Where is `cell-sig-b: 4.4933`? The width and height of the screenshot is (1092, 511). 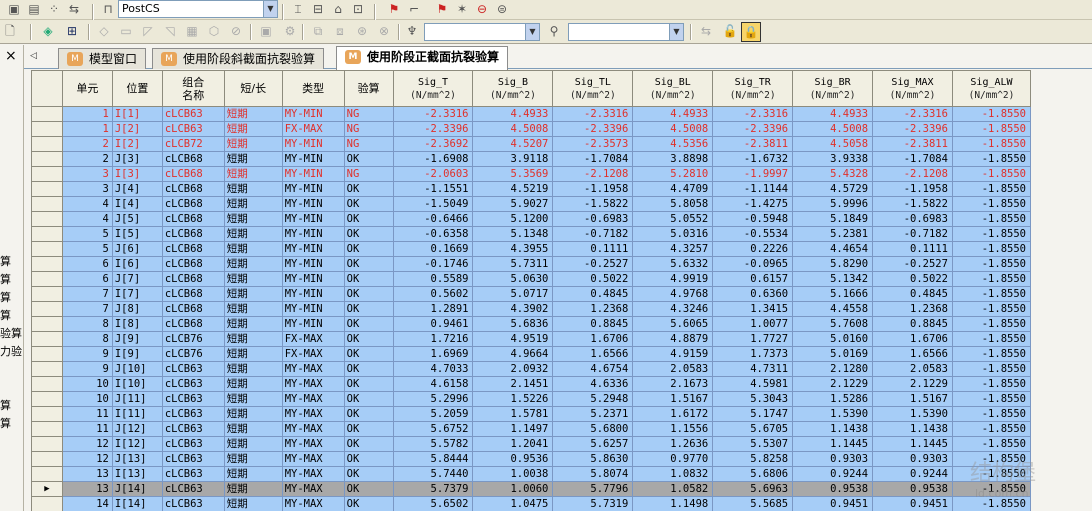 cell-sig-b: 4.4933 is located at coordinates (513, 114).